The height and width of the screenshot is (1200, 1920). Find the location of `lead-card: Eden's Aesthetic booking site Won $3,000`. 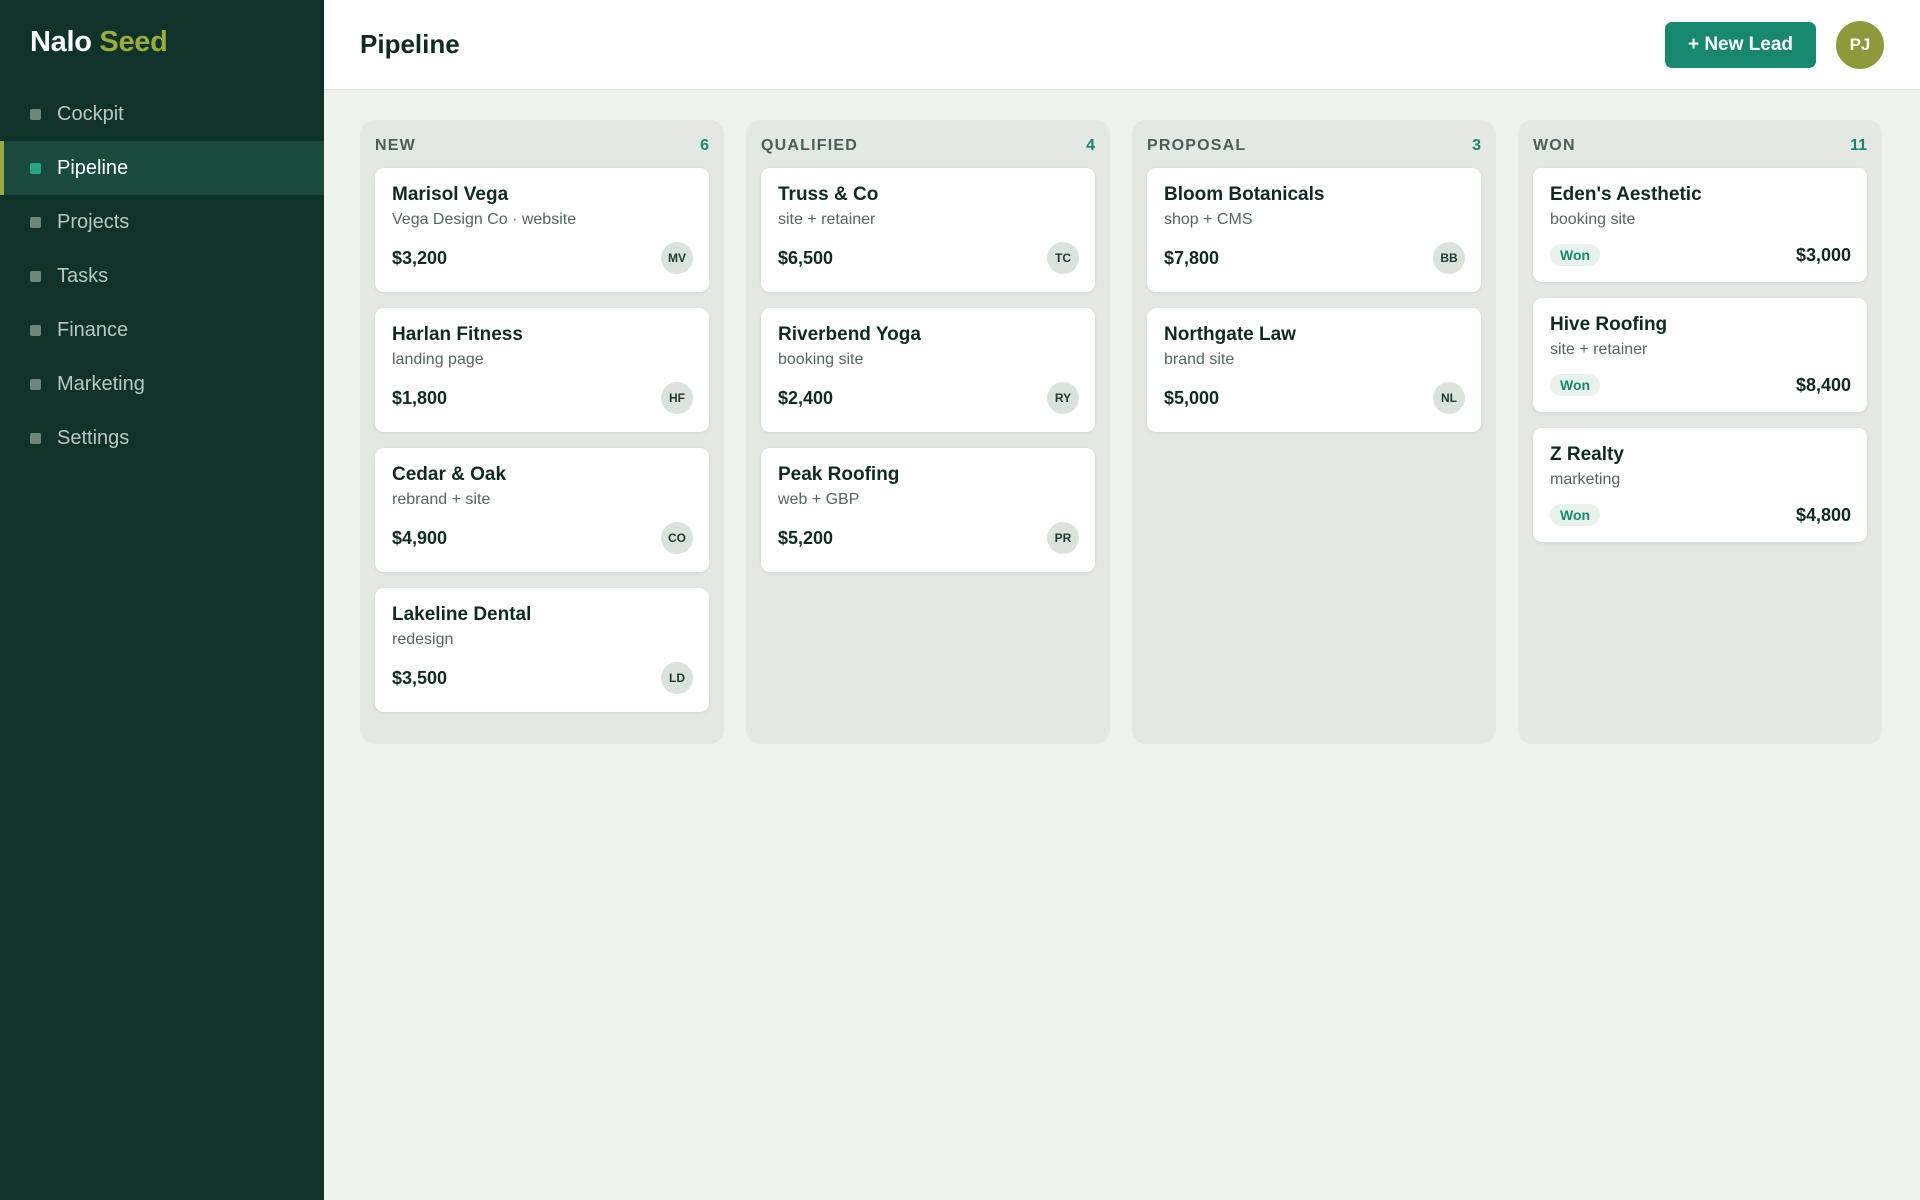

lead-card: Eden's Aesthetic booking site Won $3,000 is located at coordinates (1700, 225).